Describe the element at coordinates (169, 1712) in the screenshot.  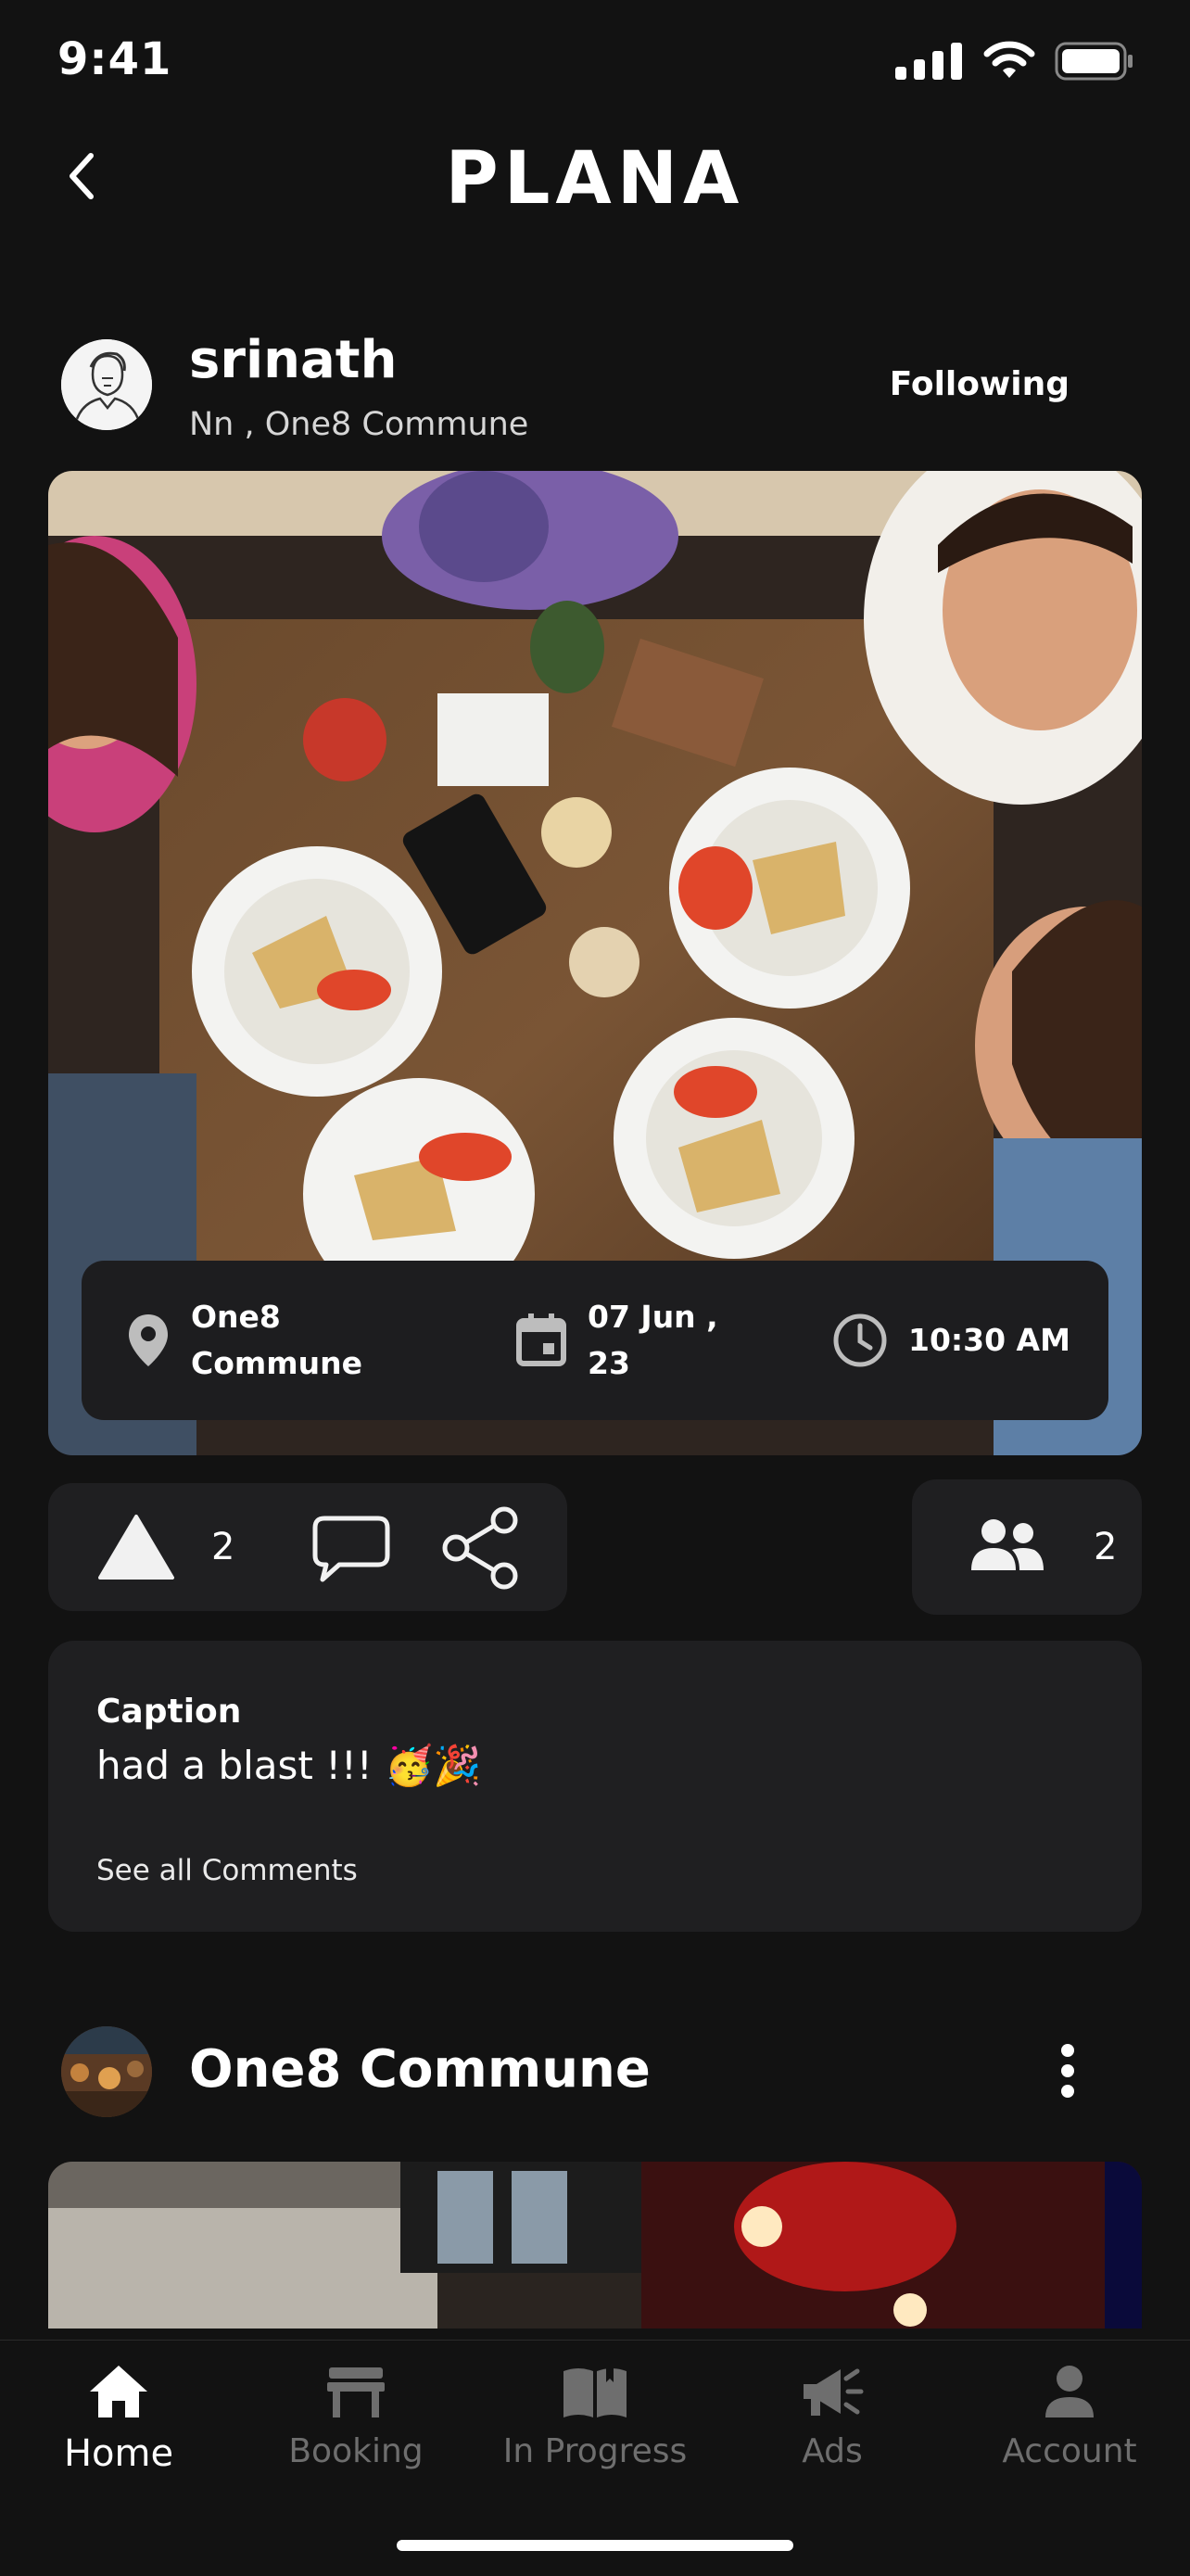
I see `caption-label: Caption` at that location.